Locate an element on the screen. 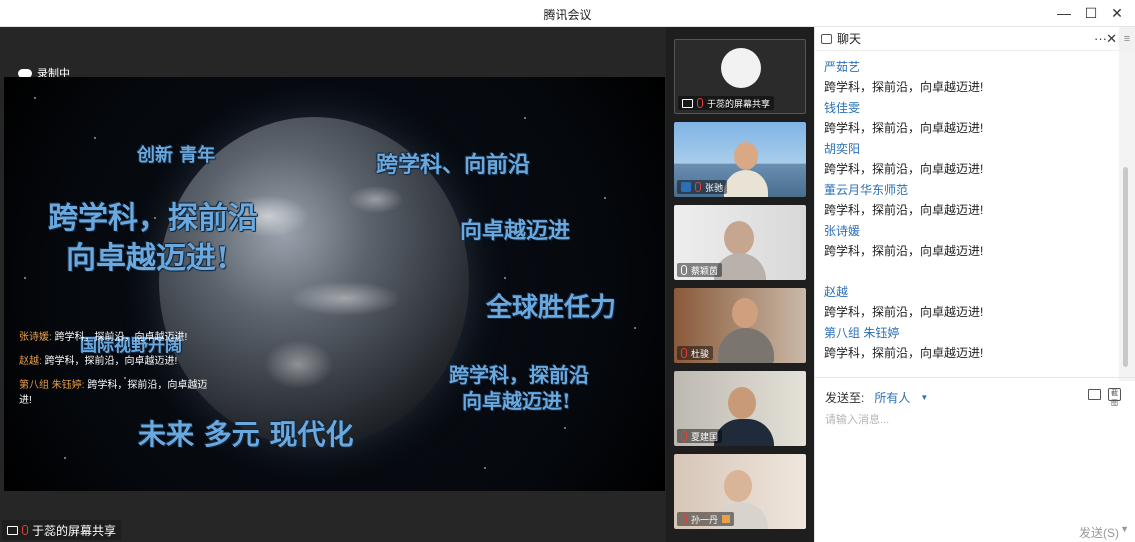 Image resolution: width=1135 pixels, height=542 pixels. chat-message: 赵越 跨学科，探前沿，向卓越迈进! is located at coordinates (969, 302).